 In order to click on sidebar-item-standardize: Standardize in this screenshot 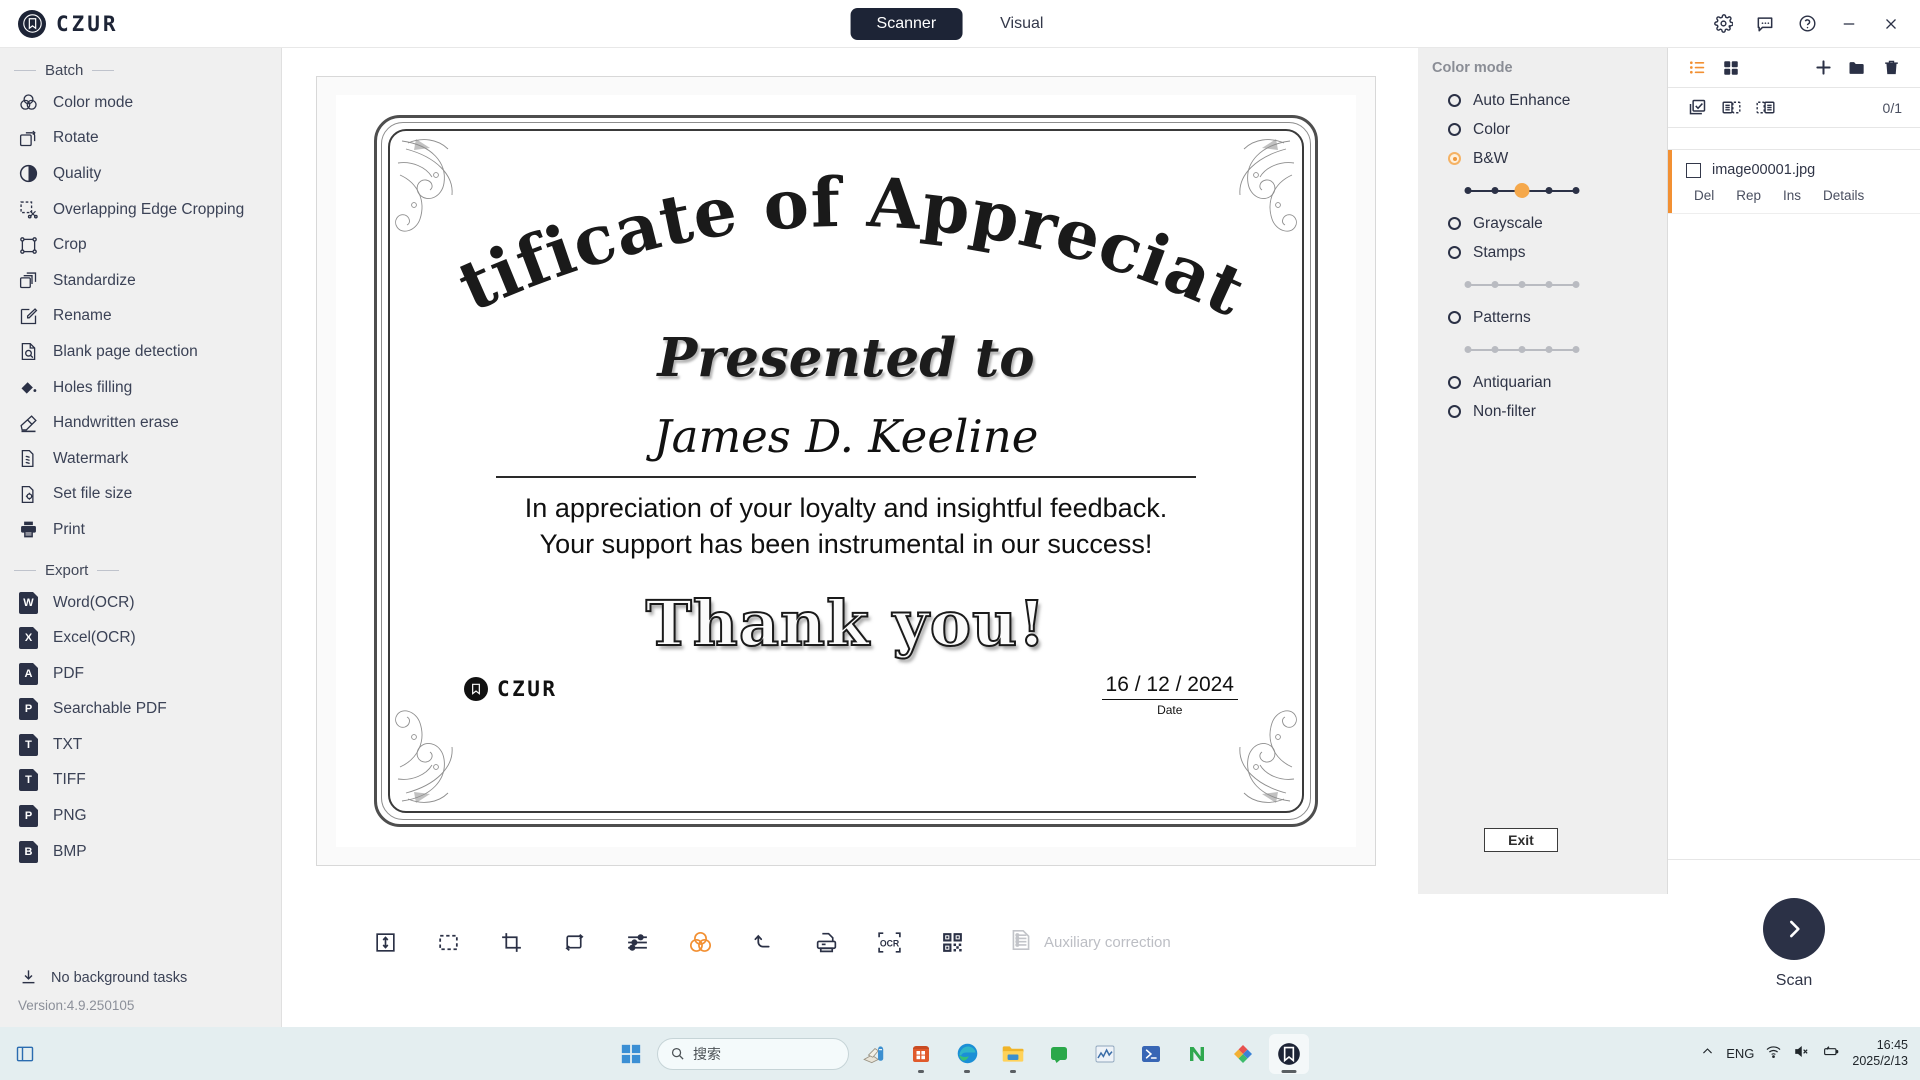, I will do `click(140, 281)`.